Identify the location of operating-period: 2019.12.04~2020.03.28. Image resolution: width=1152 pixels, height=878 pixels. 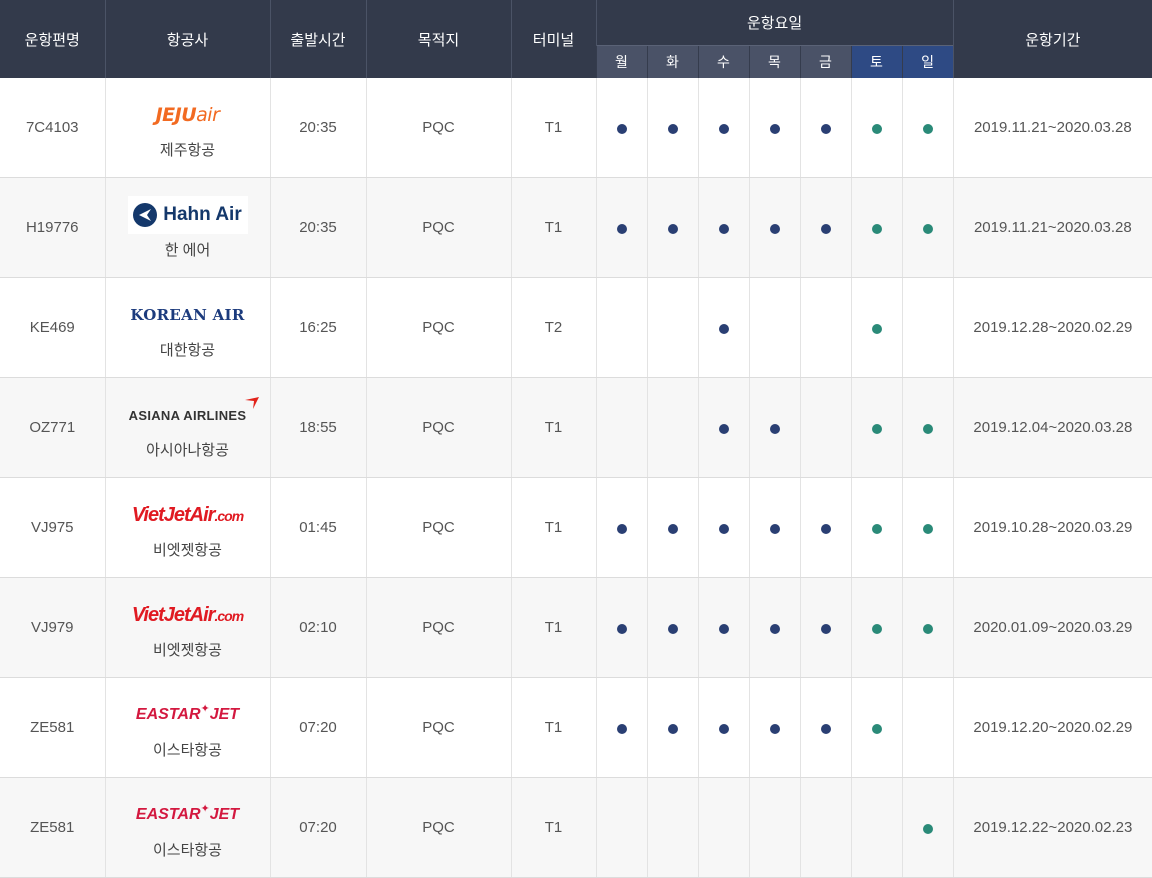
(1052, 427).